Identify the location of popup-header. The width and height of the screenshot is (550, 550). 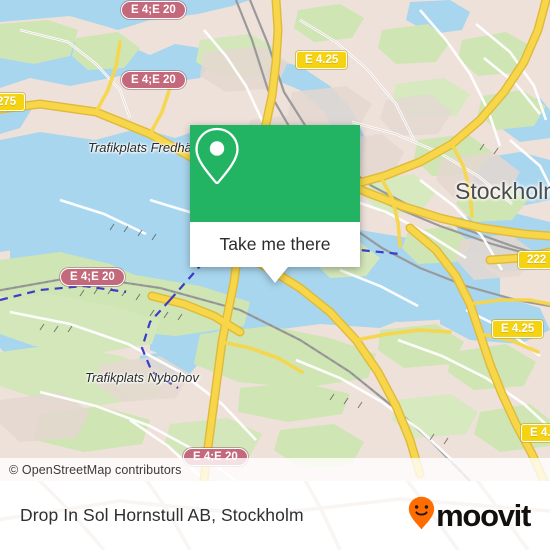
(275, 173).